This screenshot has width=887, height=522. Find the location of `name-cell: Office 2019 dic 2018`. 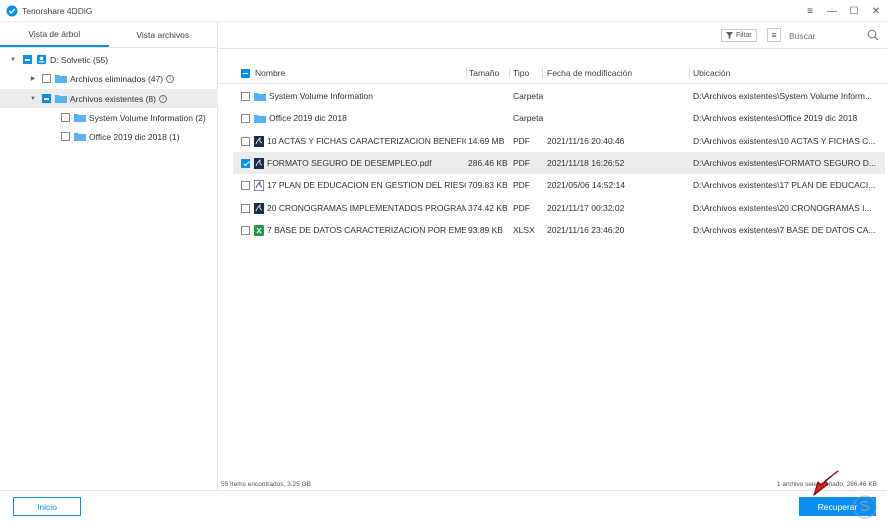

name-cell: Office 2019 dic 2018 is located at coordinates (294, 118).